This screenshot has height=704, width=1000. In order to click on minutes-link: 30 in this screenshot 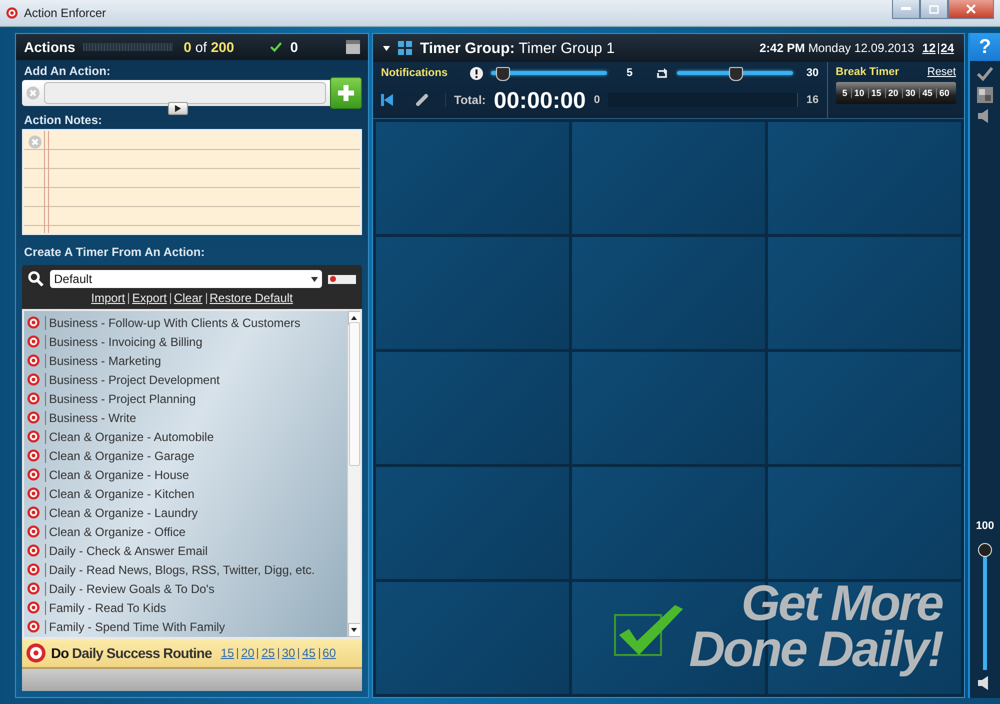, I will do `click(289, 653)`.